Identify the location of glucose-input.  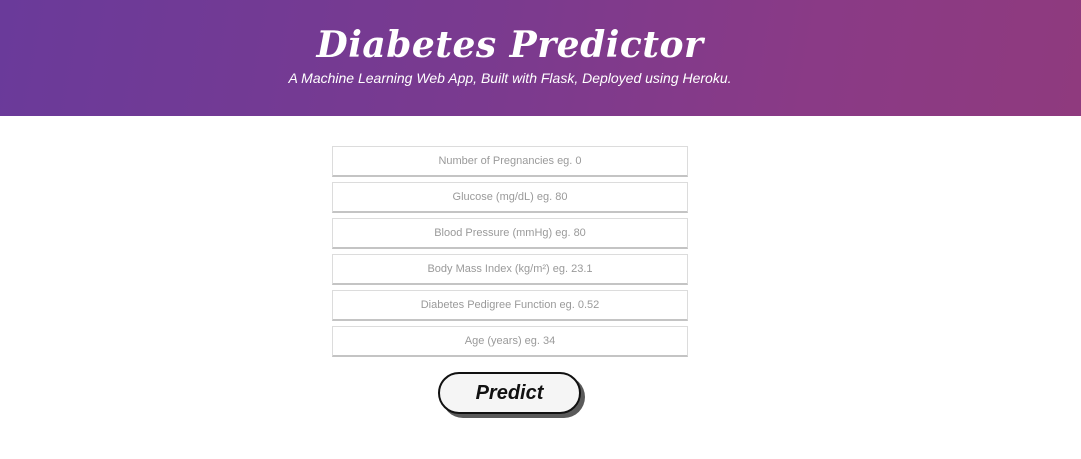
(510, 197).